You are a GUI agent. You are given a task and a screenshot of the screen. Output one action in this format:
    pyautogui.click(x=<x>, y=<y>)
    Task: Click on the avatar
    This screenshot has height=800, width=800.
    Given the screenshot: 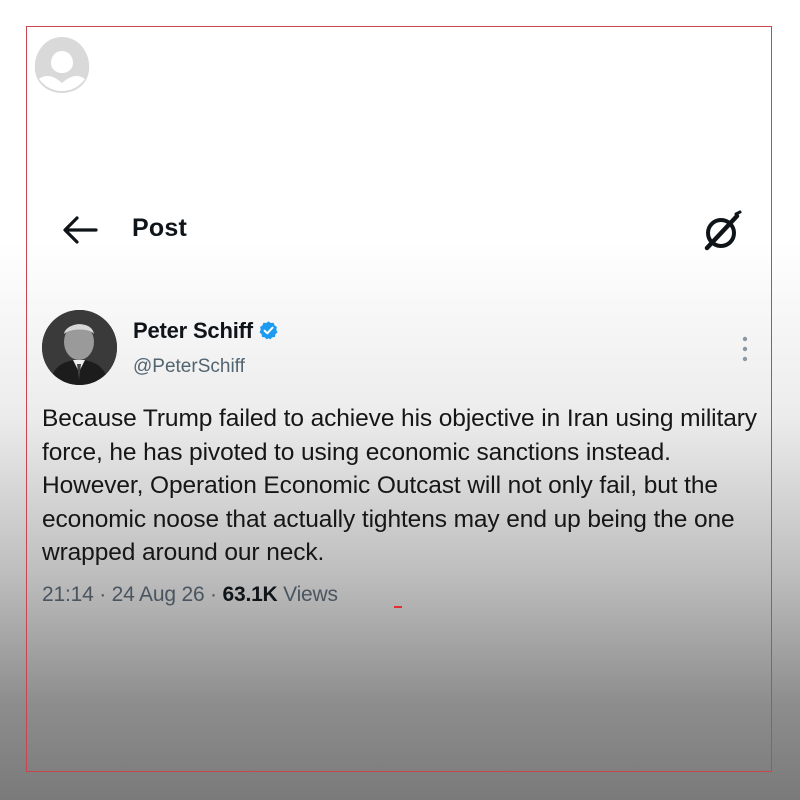 What is the action you would take?
    pyautogui.click(x=79, y=347)
    